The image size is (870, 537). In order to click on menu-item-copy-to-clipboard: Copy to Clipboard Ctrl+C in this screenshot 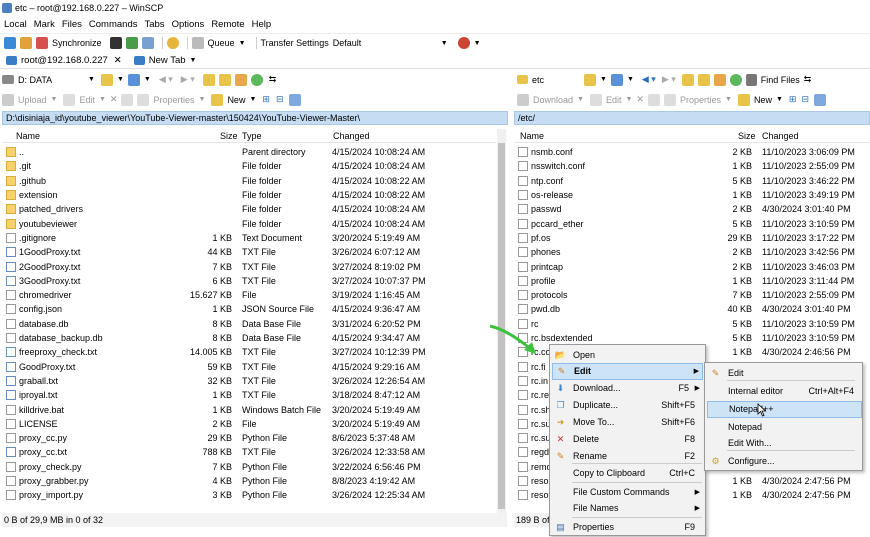, I will do `click(627, 473)`.